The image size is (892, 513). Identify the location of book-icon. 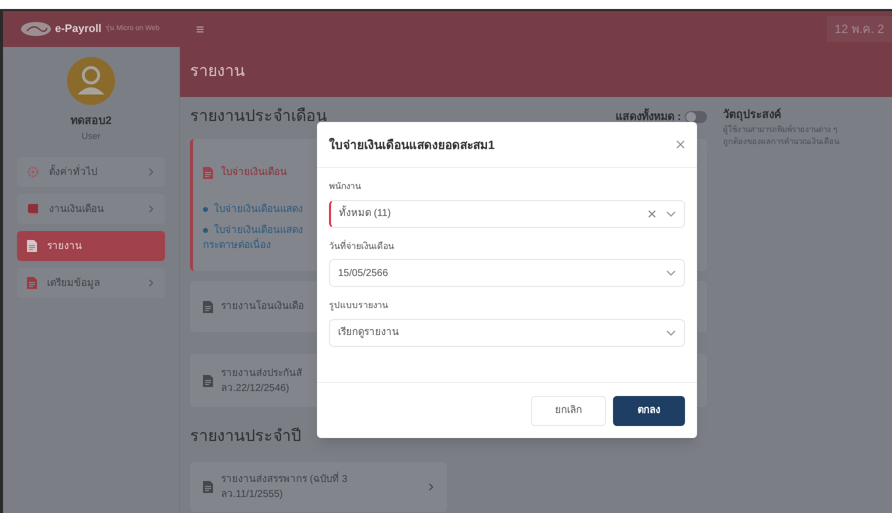
(33, 209).